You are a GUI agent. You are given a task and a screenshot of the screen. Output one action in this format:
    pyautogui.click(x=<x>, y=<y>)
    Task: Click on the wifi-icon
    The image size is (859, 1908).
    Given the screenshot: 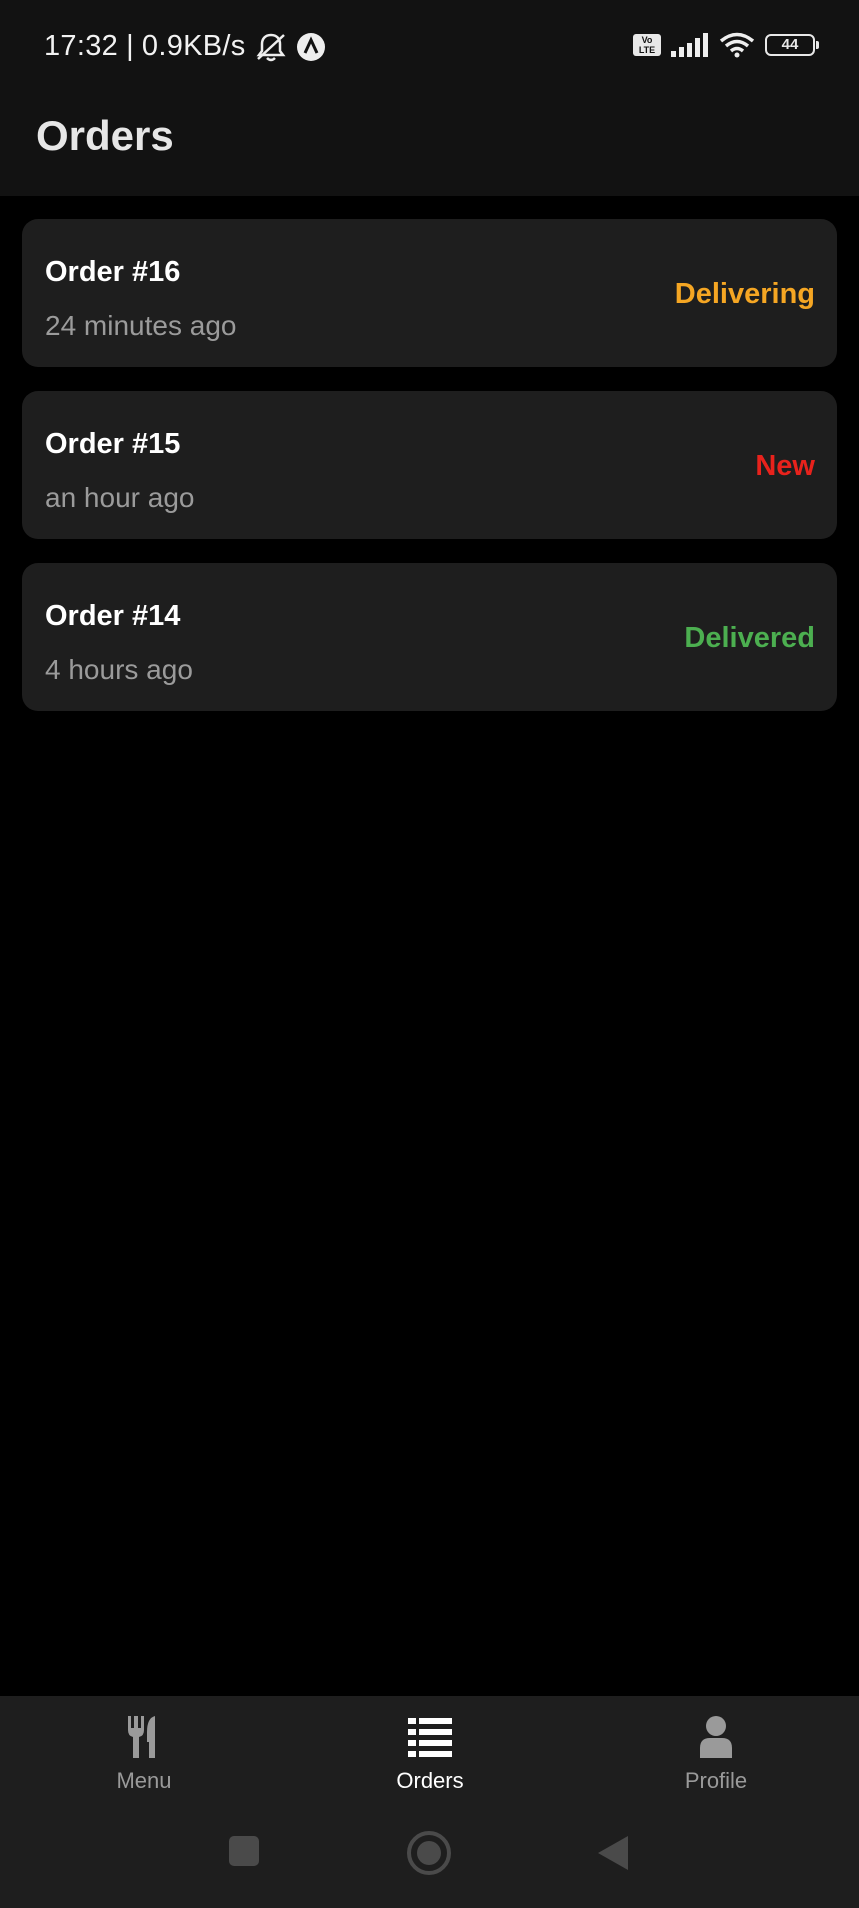 What is the action you would take?
    pyautogui.click(x=737, y=45)
    